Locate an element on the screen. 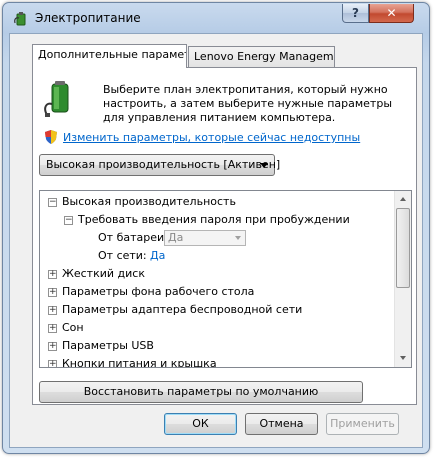 The height and width of the screenshot is (458, 434). close-button: ✕ is located at coordinates (391, 13).